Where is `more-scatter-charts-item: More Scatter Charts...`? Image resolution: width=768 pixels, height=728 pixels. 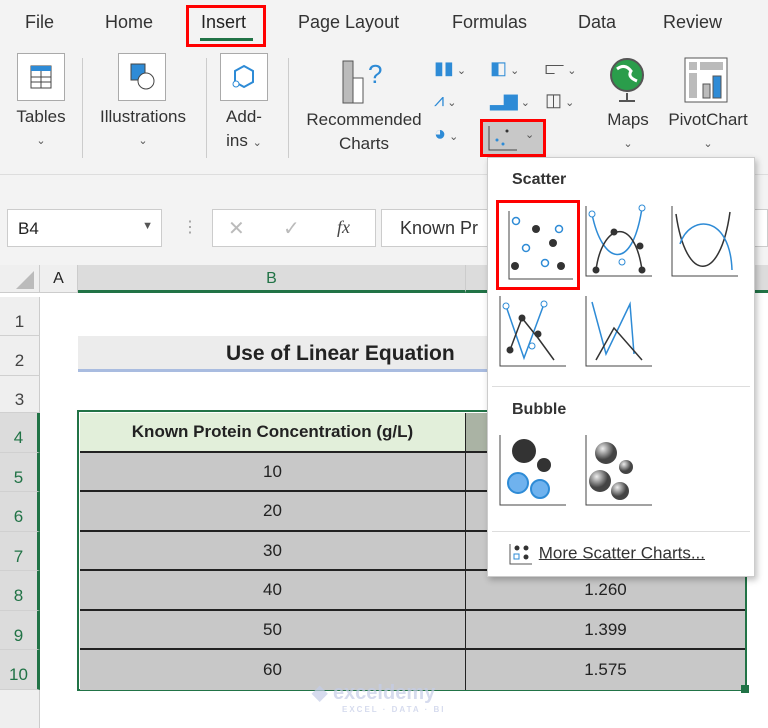 more-scatter-charts-item: More Scatter Charts... is located at coordinates (606, 554).